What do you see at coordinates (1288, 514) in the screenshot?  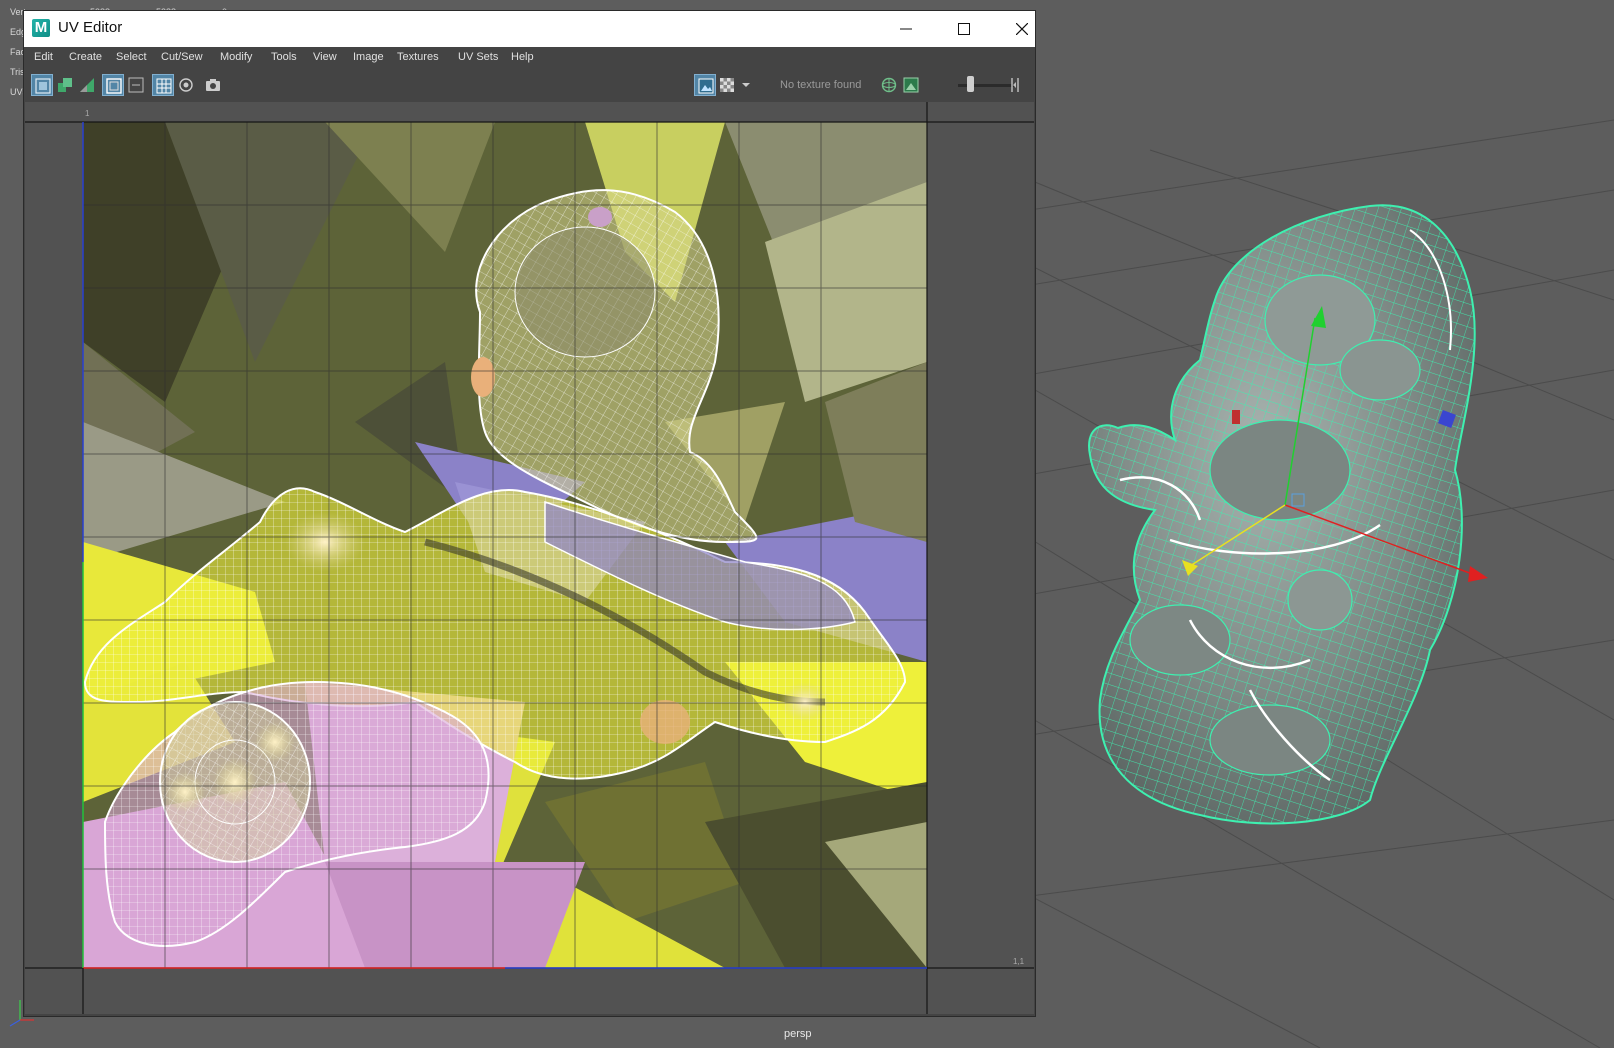 I see `3d-mesh-figure` at bounding box center [1288, 514].